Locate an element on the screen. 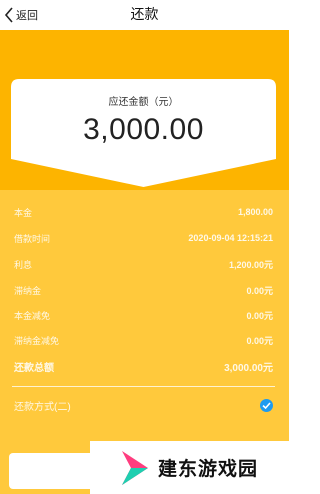  detail-label: 滞纳金 is located at coordinates (28, 290).